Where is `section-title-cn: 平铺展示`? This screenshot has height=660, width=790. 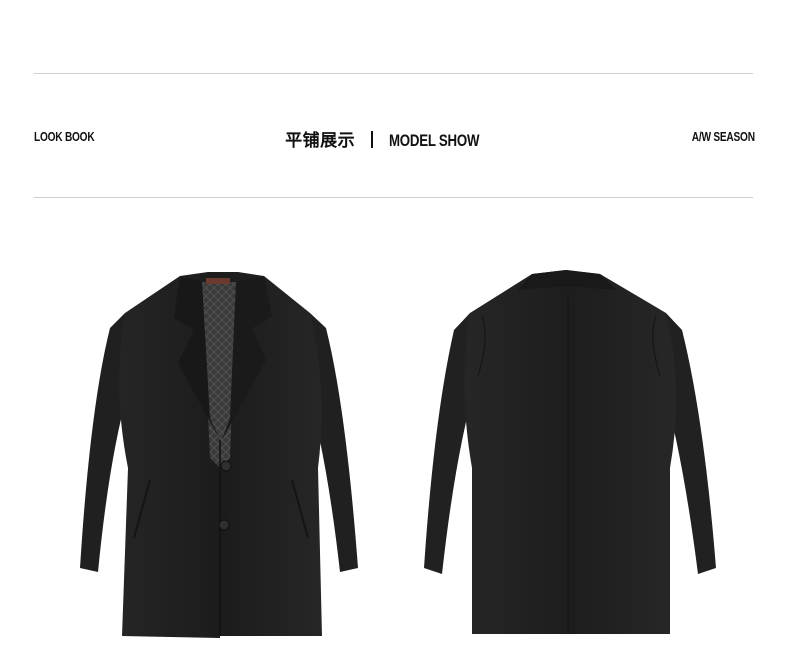
section-title-cn: 平铺展示 is located at coordinates (320, 141).